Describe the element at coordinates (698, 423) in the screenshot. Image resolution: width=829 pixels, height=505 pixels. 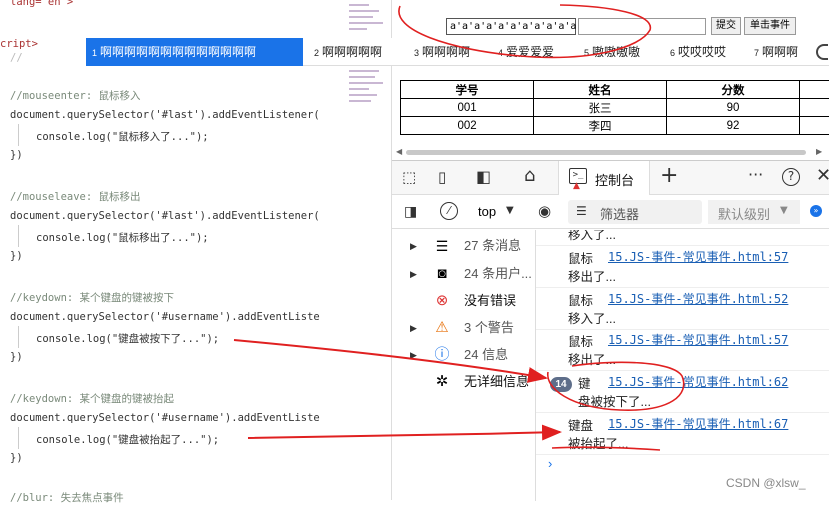
I see `source-link: 15.JS-事件-常见事件.html:67` at that location.